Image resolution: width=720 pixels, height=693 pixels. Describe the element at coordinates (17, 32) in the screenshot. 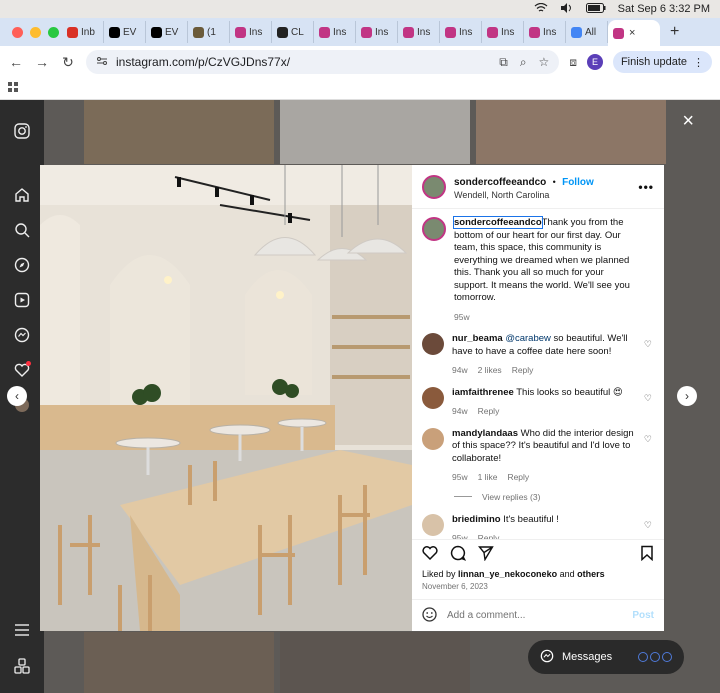

I see `close-window-button` at that location.